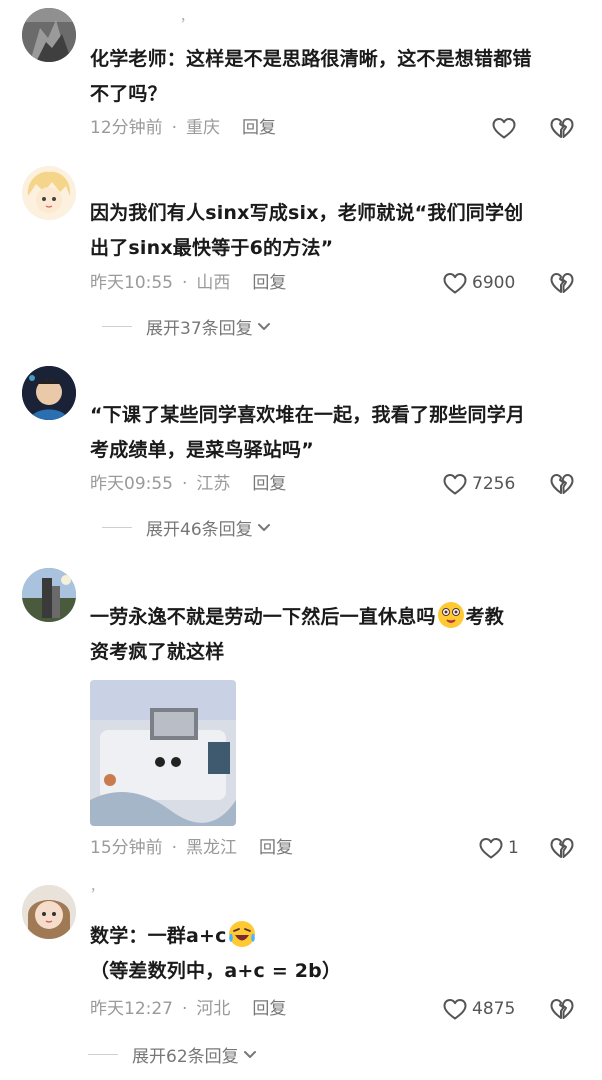 Image resolution: width=602 pixels, height=1080 pixels. I want to click on comment-meta: 昨天09:55 · 江苏 回复, so click(188, 484).